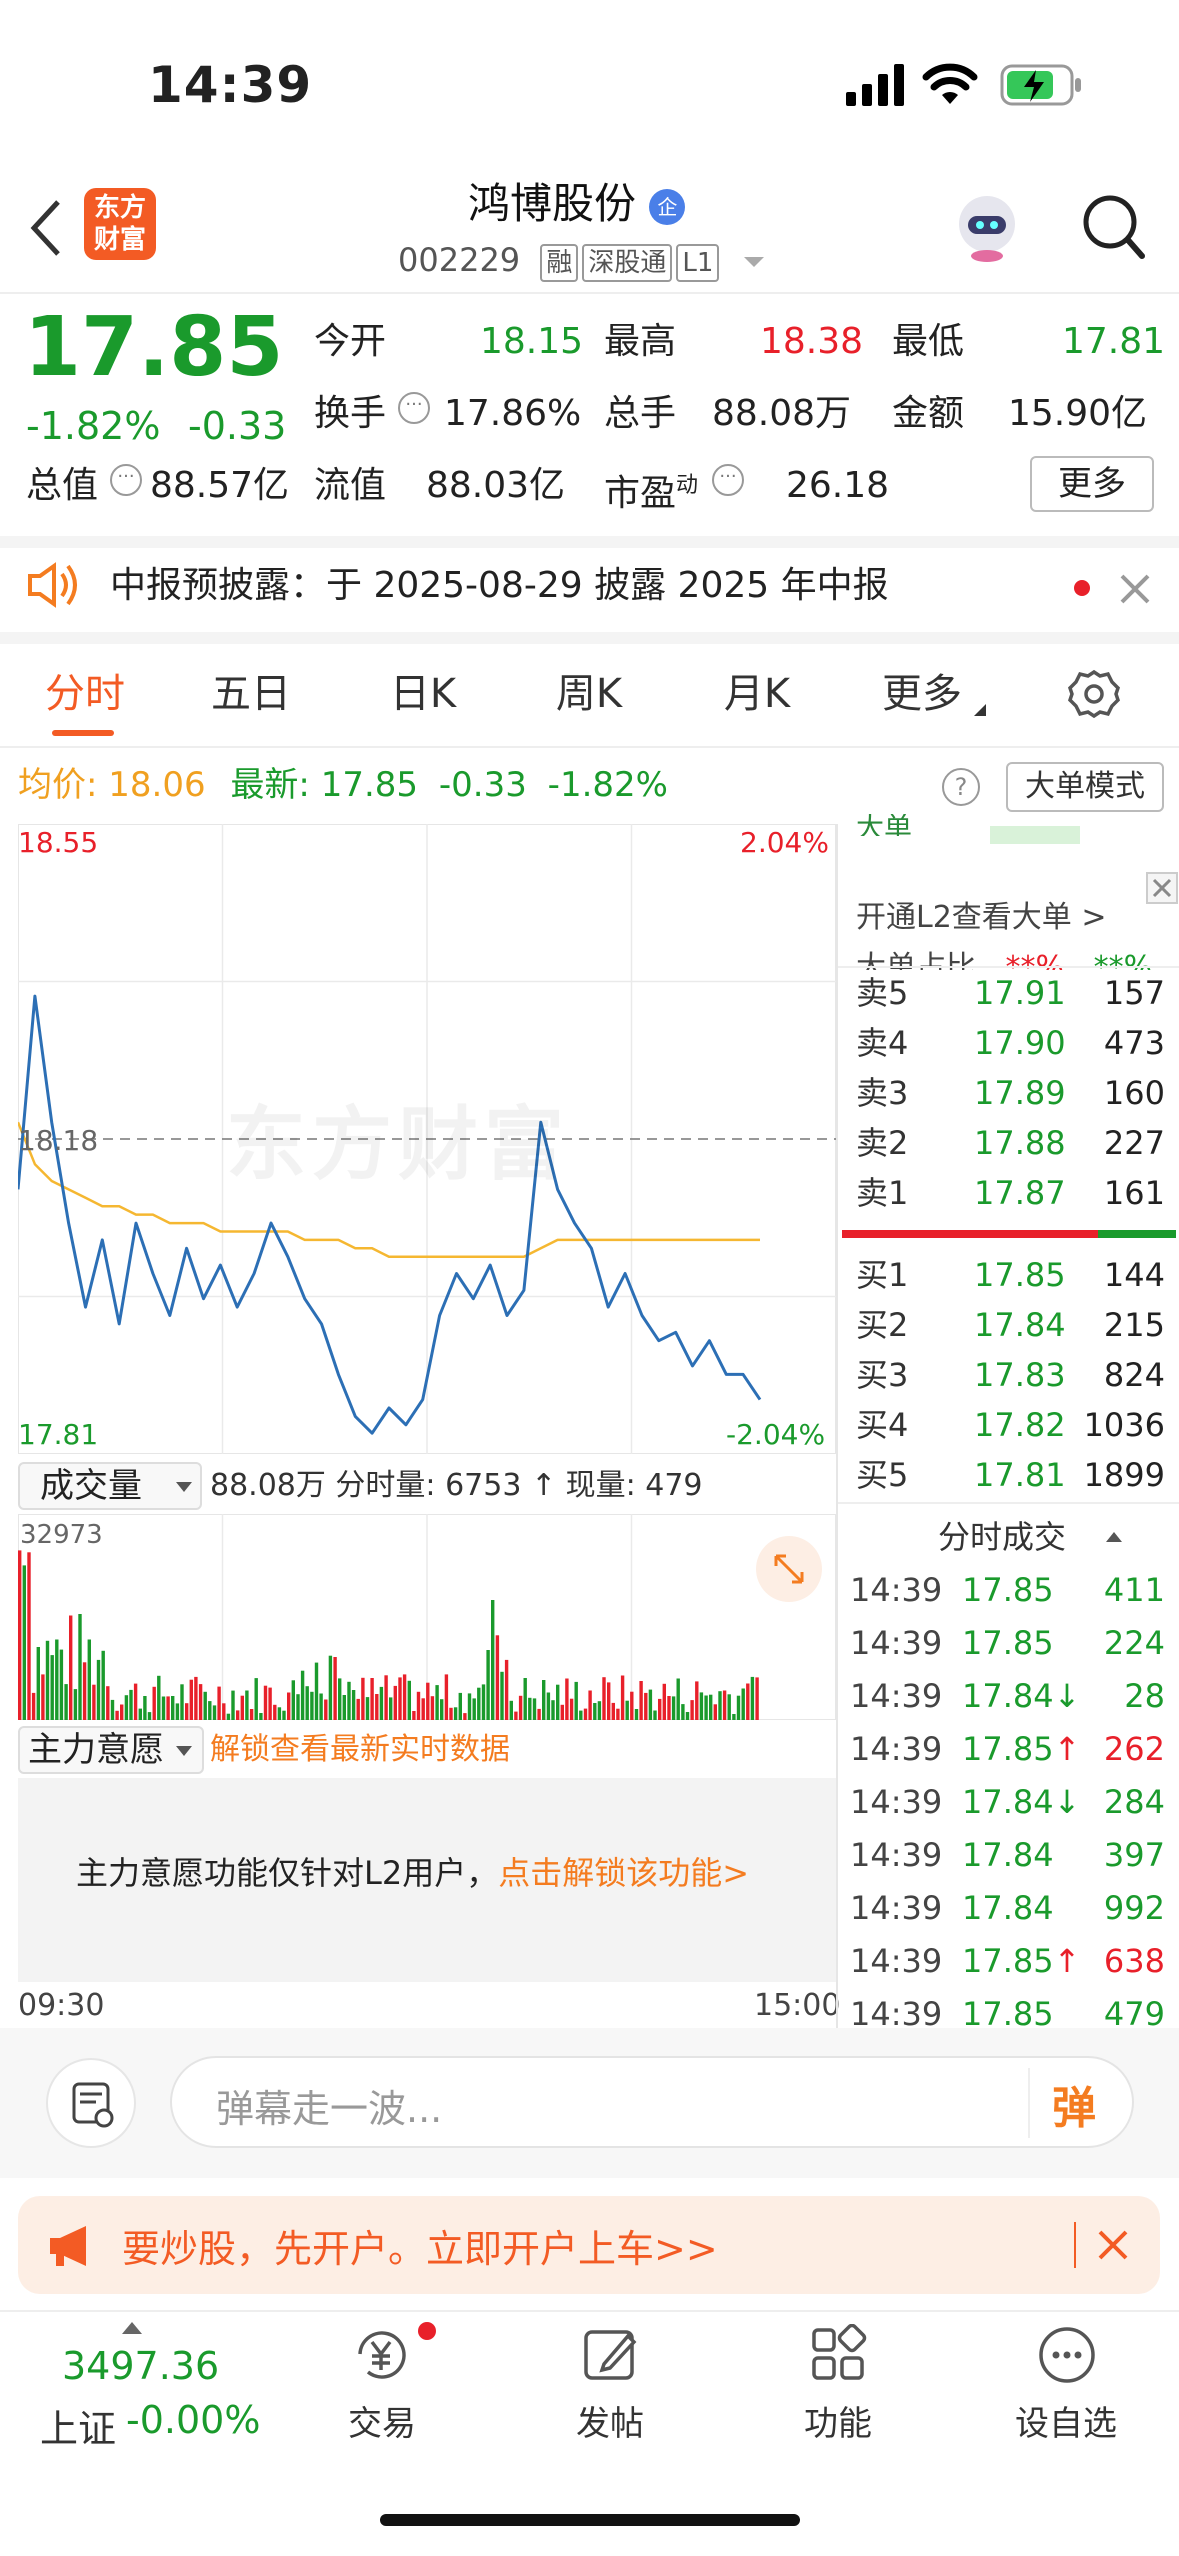 This screenshot has height=2556, width=1179. What do you see at coordinates (789, 1569) in the screenshot?
I see `expand-icon` at bounding box center [789, 1569].